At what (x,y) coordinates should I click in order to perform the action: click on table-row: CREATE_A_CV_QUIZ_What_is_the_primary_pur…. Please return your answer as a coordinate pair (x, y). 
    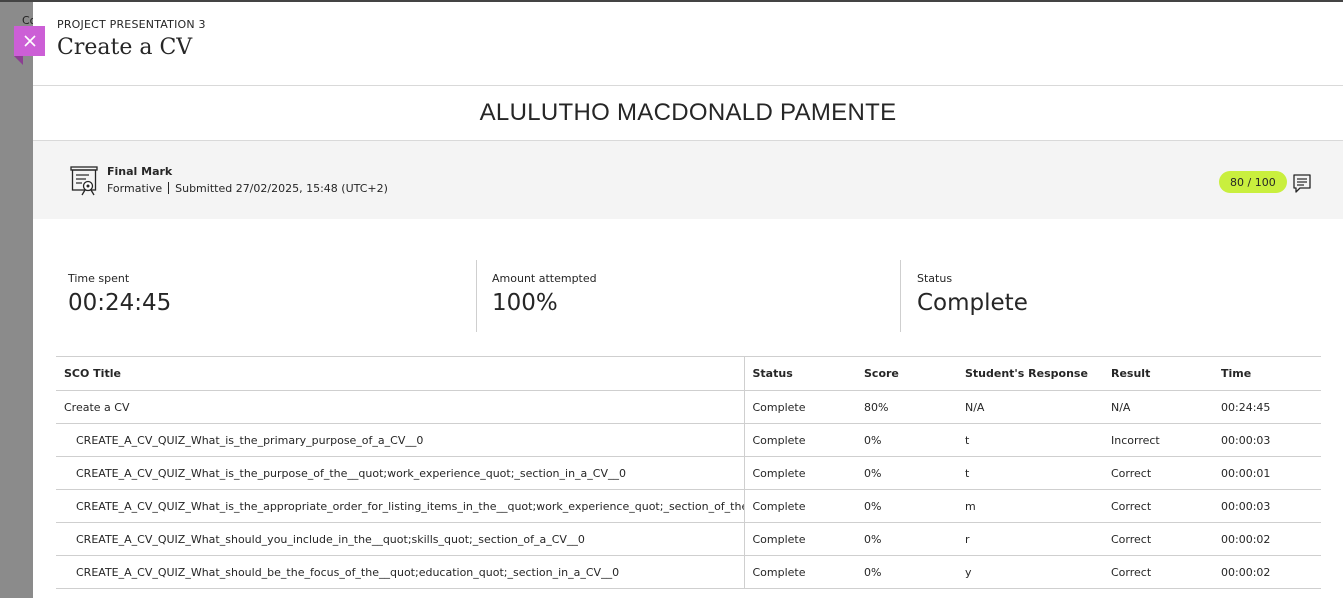
    Looking at the image, I should click on (688, 440).